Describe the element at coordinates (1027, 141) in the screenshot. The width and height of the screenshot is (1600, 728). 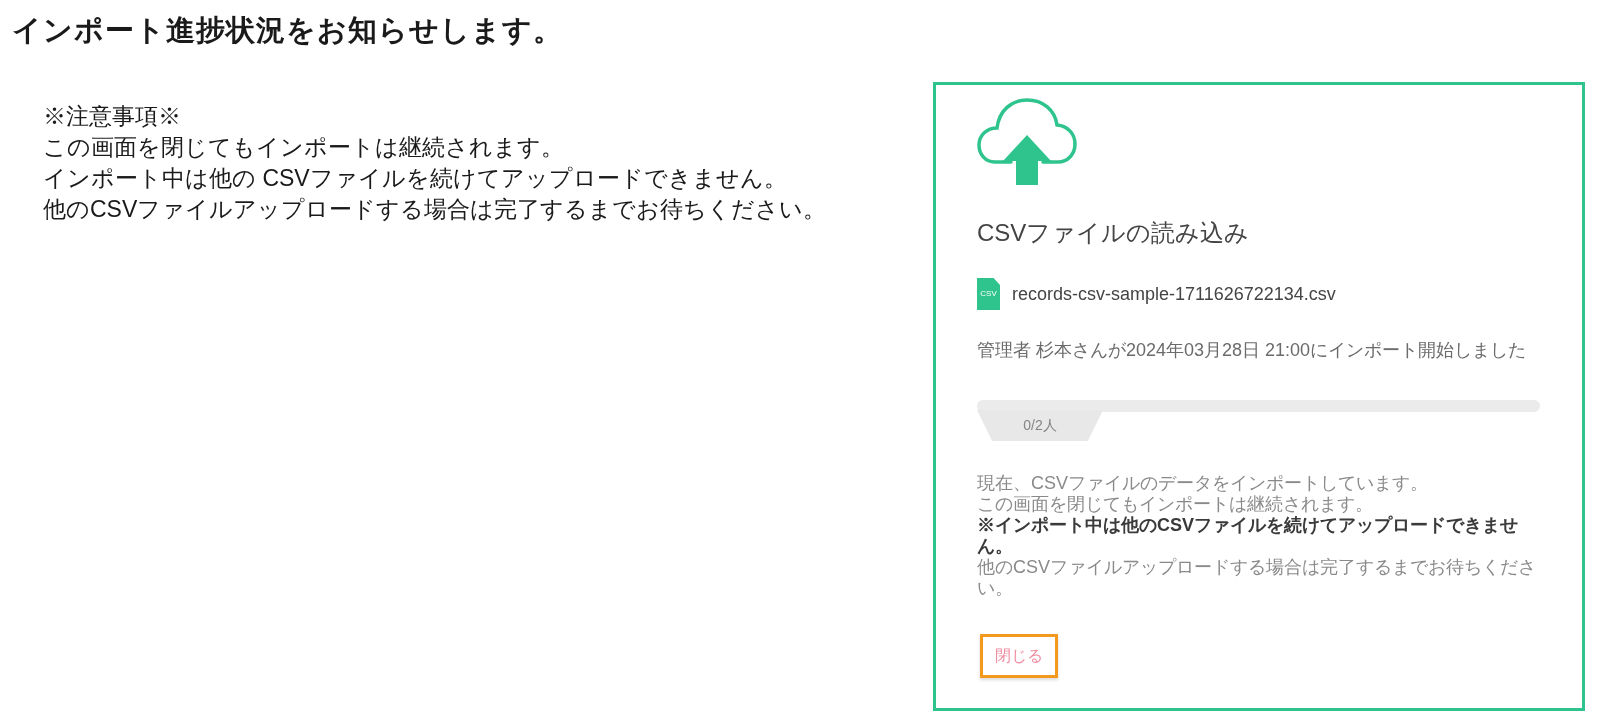
I see `cloud-upload-icon` at that location.